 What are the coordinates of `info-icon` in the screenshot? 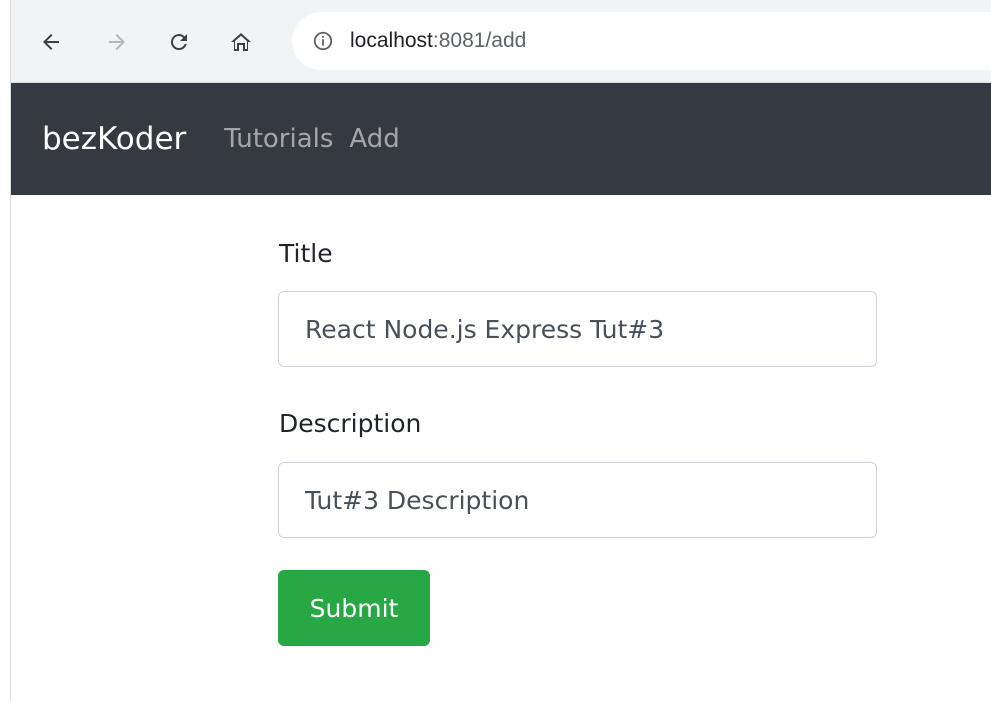 It's located at (323, 41).